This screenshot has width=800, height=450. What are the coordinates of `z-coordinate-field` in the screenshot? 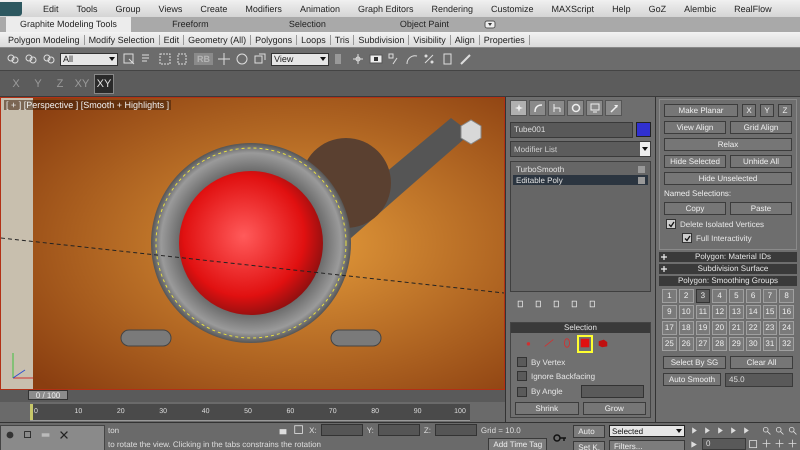 It's located at (455, 430).